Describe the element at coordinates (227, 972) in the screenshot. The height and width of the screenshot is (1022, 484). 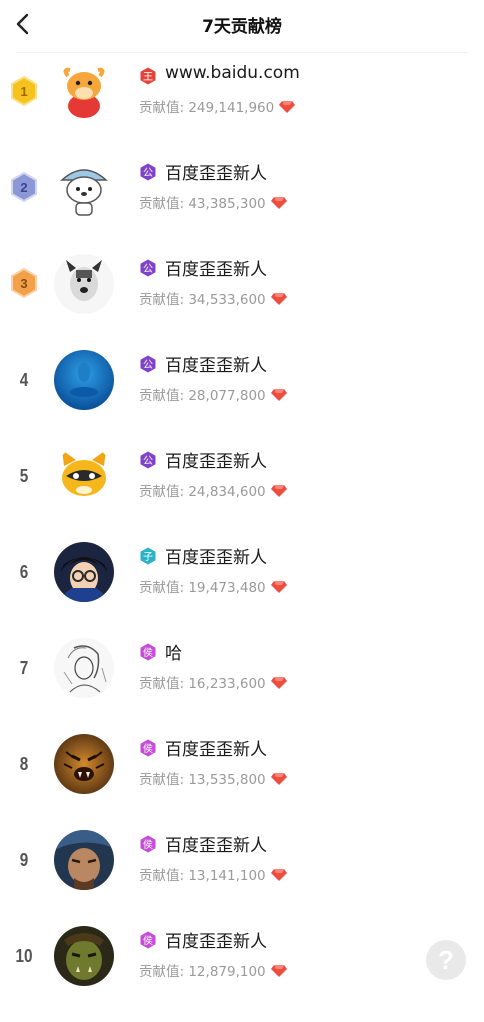
I see `score-value: 12,879,100` at that location.